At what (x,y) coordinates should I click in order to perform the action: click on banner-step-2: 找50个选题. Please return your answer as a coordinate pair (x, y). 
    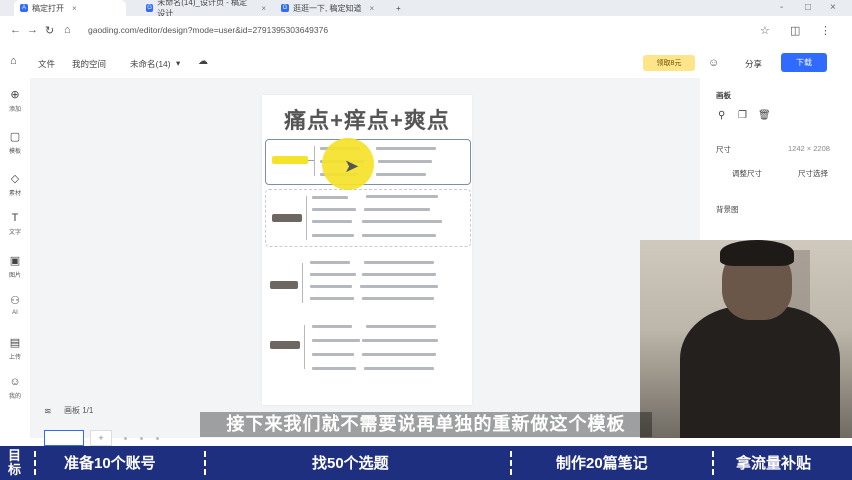
    Looking at the image, I should click on (350, 463).